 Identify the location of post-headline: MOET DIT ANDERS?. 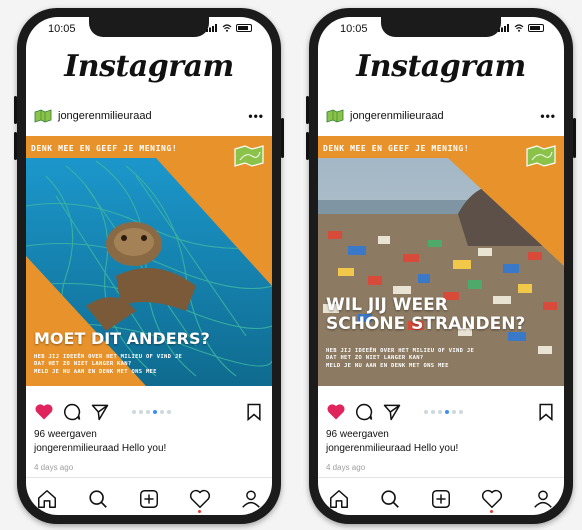
(122, 339).